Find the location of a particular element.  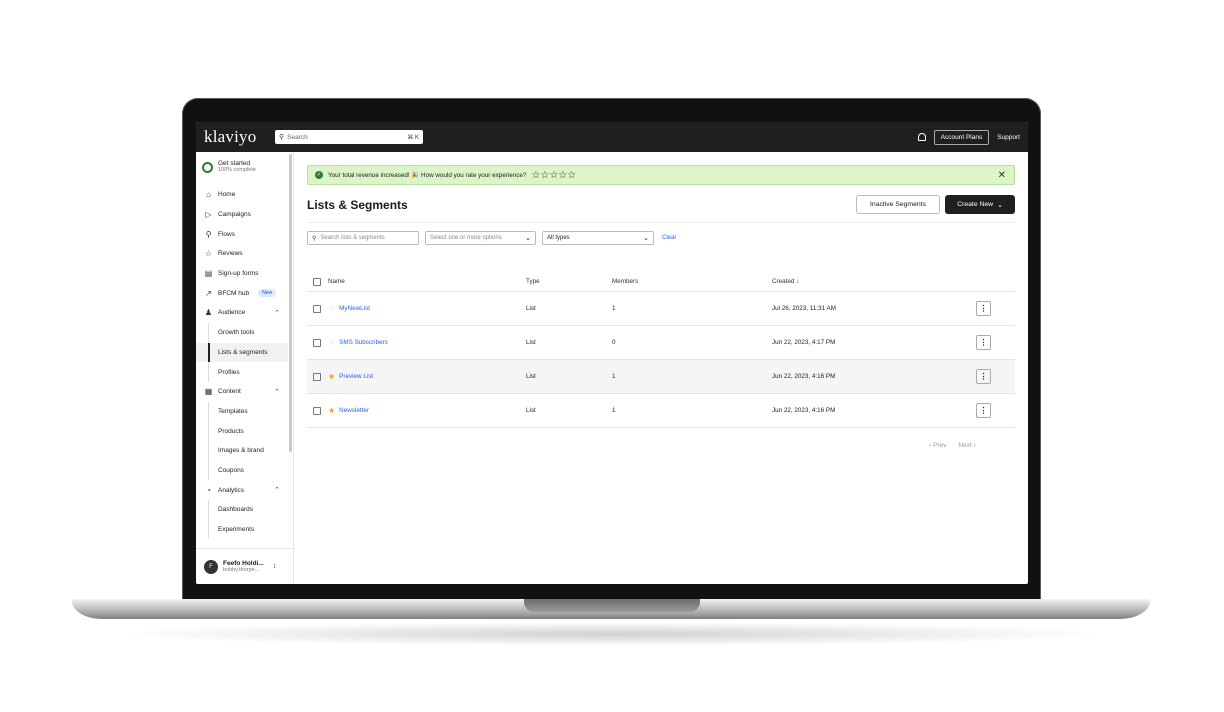

sidebar-scrollbar is located at coordinates (290, 303).